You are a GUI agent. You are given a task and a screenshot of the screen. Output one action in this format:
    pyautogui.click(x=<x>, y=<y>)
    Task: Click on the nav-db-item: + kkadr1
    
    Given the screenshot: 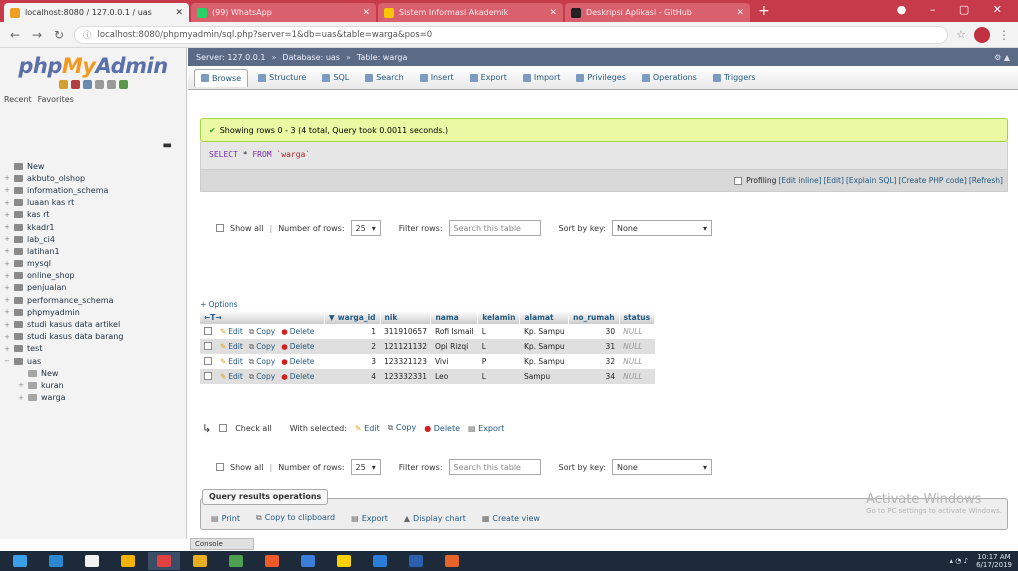 What is the action you would take?
    pyautogui.click(x=92, y=227)
    